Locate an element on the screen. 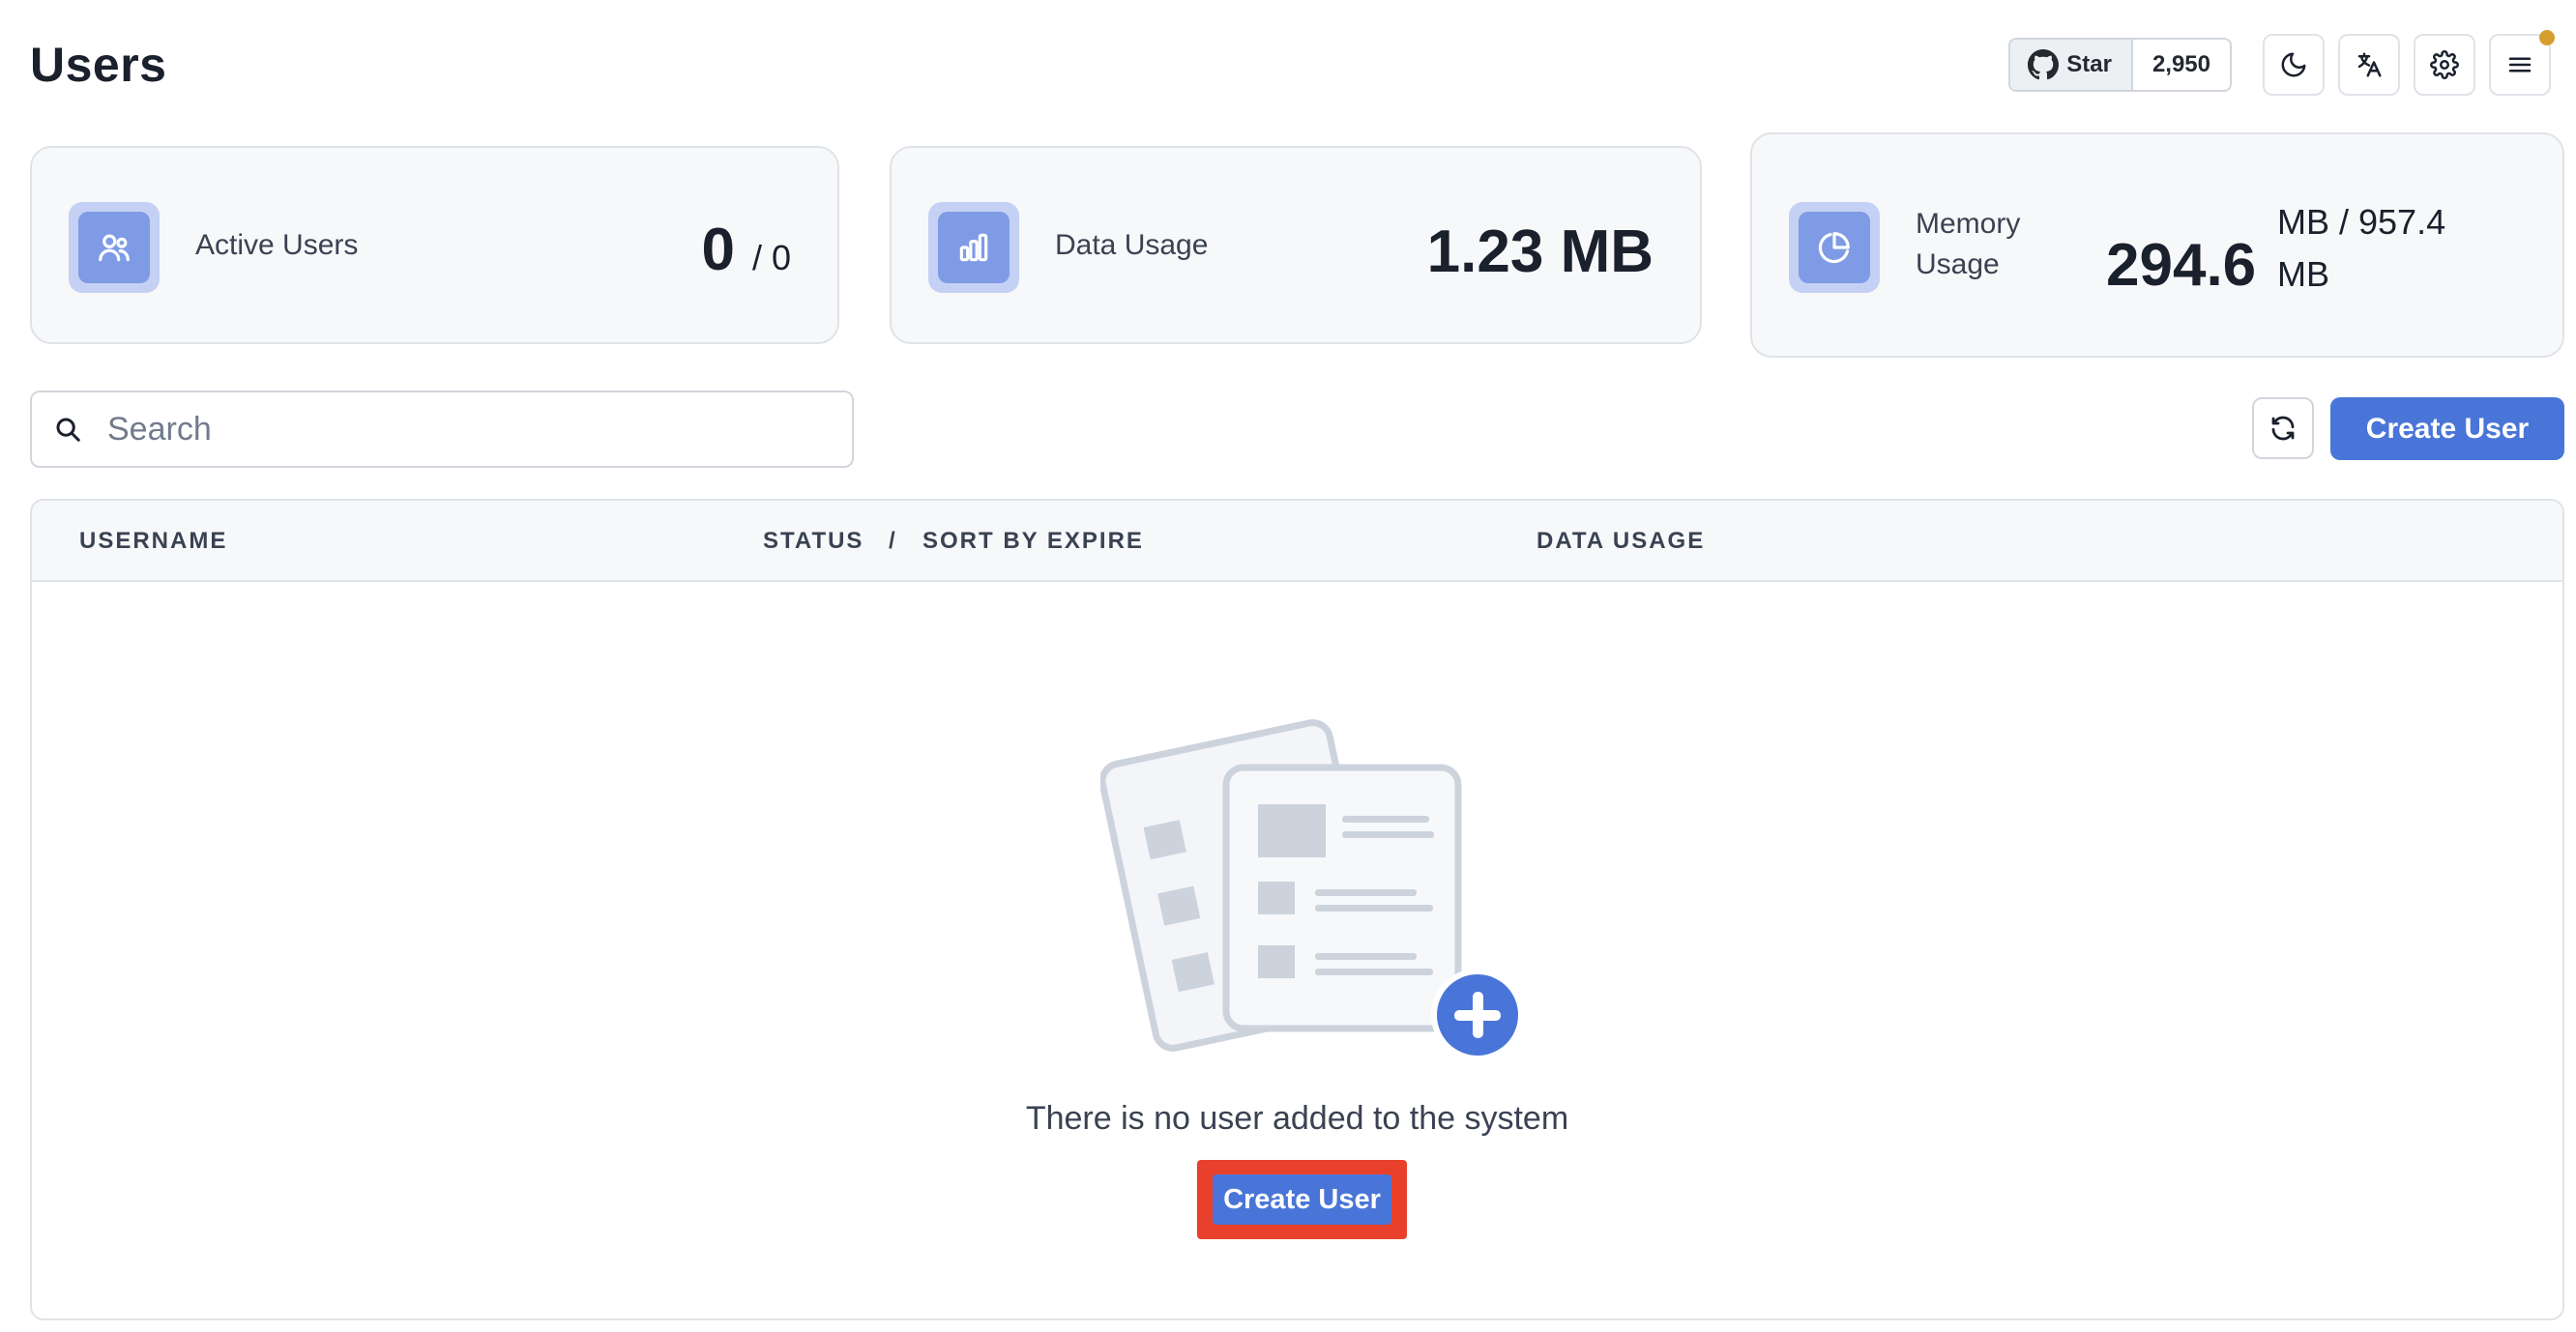  memory-usage-card: Memory Usage 294.6 MB / 957.4 MB is located at coordinates (2157, 245).